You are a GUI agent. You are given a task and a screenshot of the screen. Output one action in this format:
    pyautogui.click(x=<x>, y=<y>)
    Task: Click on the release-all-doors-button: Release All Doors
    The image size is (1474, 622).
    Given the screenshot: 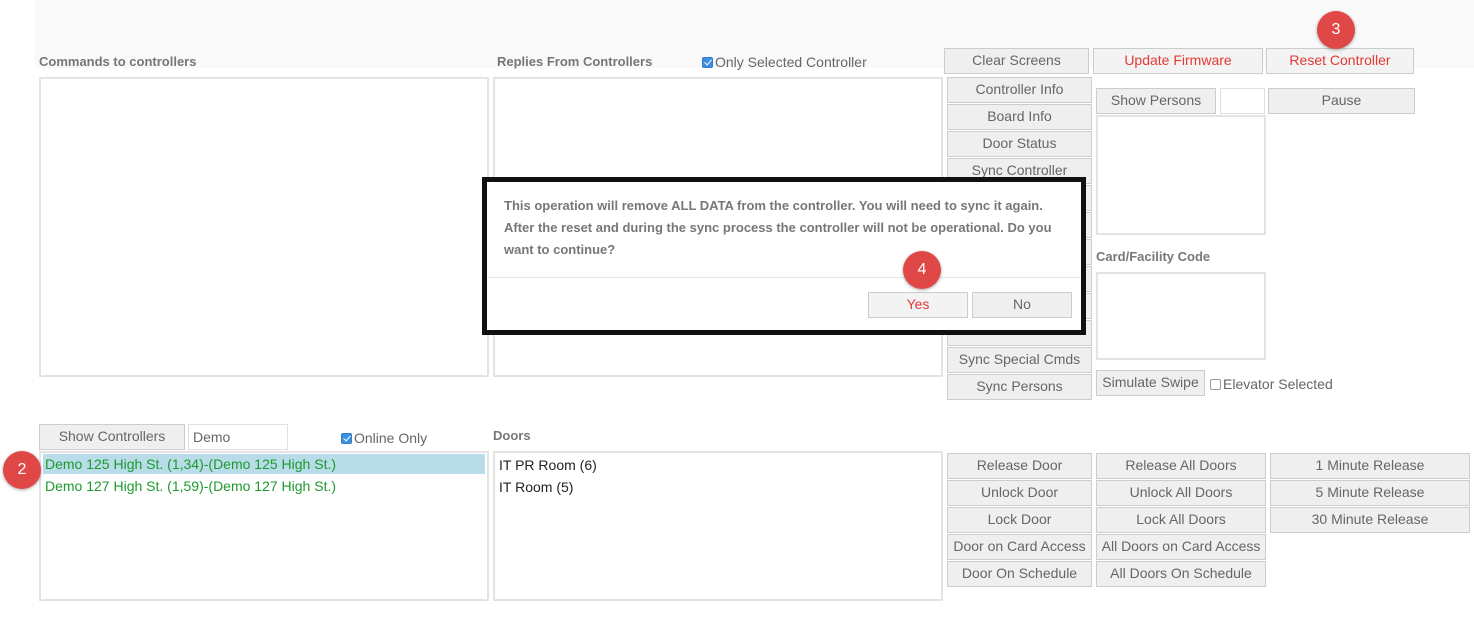 What is the action you would take?
    pyautogui.click(x=1181, y=466)
    